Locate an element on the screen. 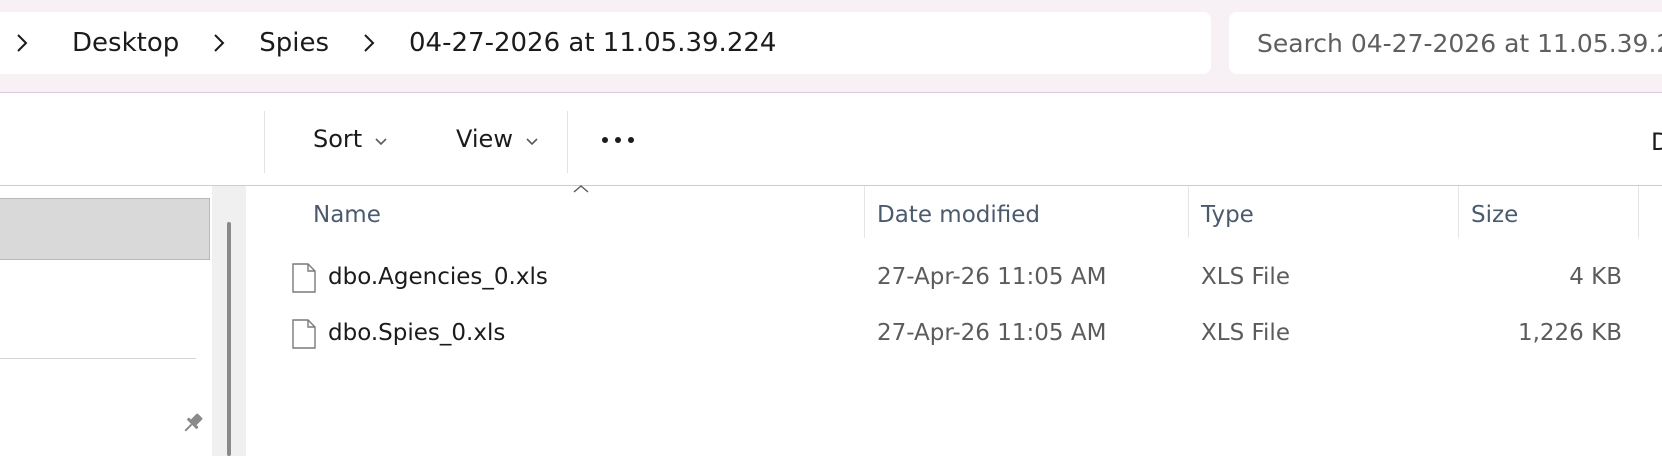 The height and width of the screenshot is (456, 1662). nav-divider is located at coordinates (98, 358).